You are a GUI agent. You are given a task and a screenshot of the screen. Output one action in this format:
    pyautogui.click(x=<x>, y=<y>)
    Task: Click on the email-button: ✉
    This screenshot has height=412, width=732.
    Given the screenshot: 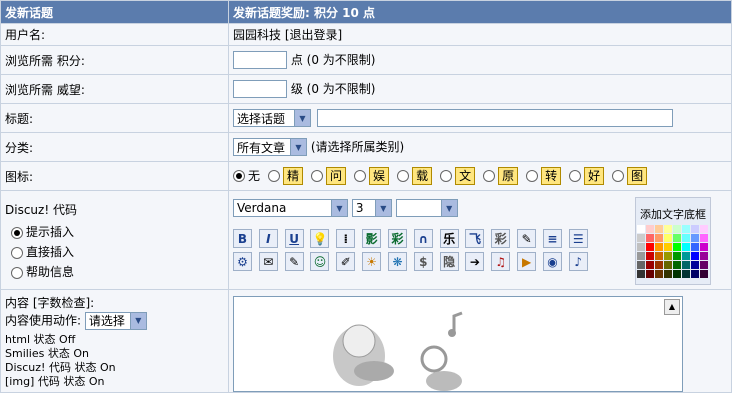 What is the action you would take?
    pyautogui.click(x=268, y=261)
    